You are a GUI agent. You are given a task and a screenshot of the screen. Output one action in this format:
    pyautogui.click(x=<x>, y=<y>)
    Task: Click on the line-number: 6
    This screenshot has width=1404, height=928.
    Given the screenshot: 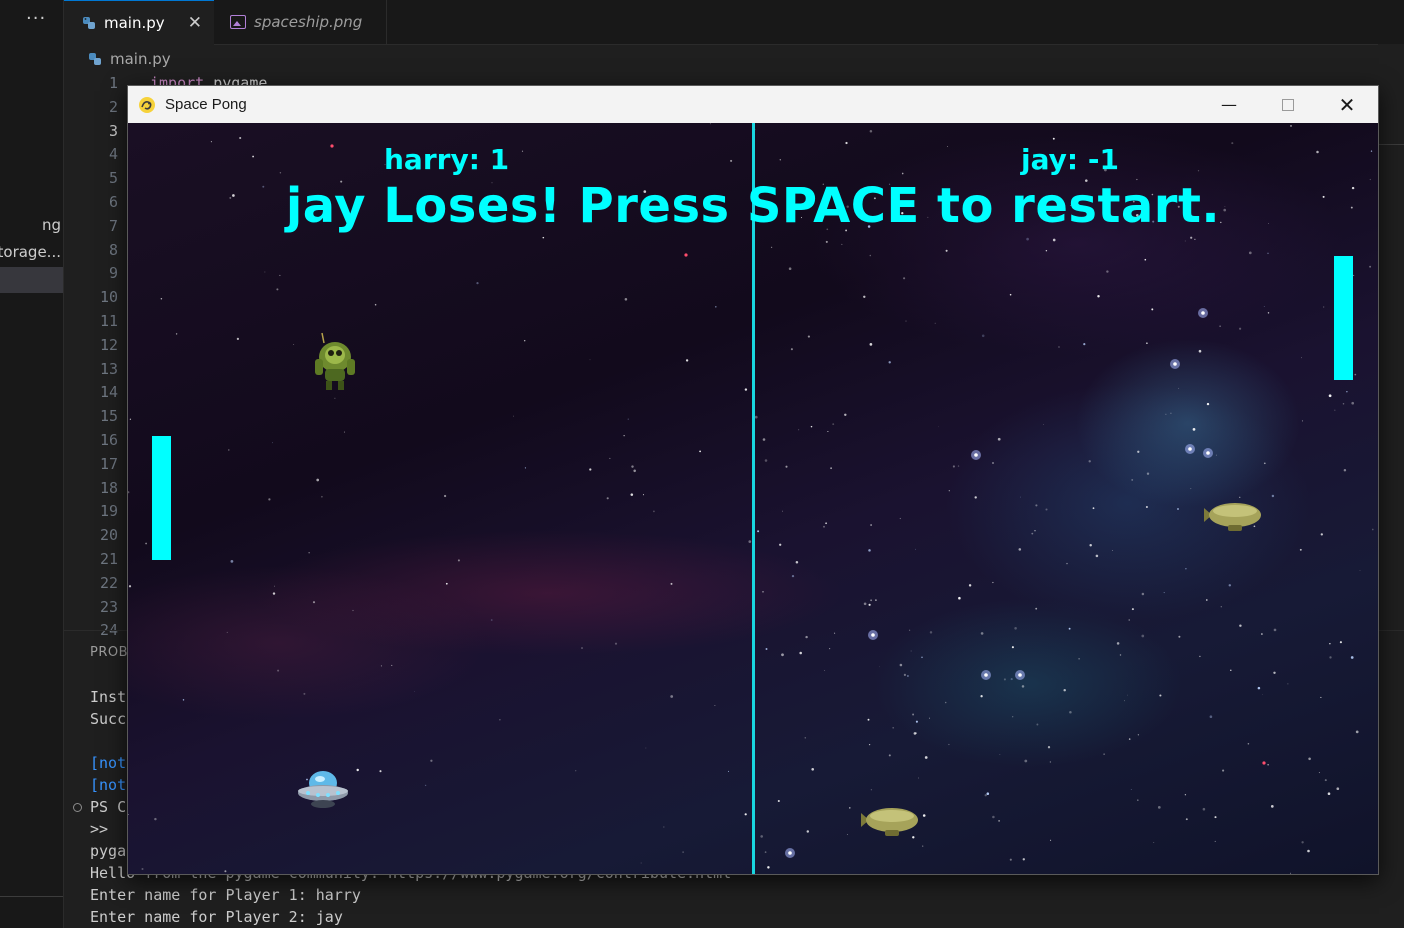 What is the action you would take?
    pyautogui.click(x=113, y=201)
    